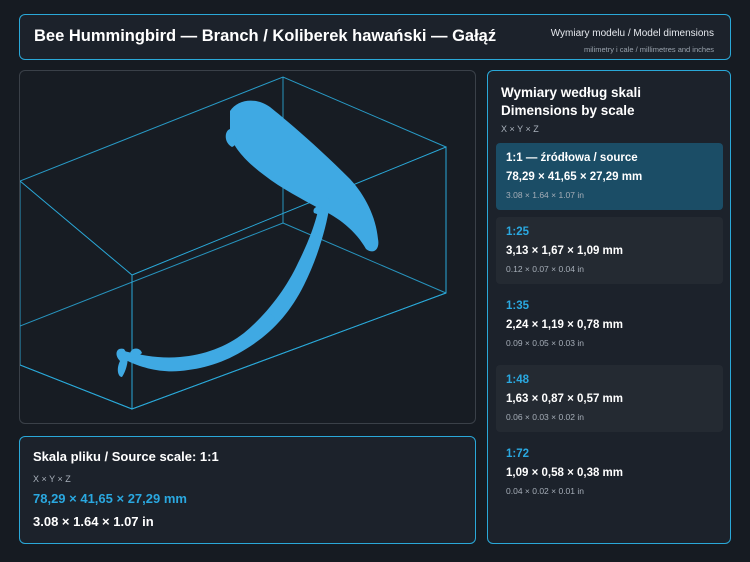  Describe the element at coordinates (565, 473) in the screenshot. I see `scale-dimensions-mm: 1,09 × 0,58 × 0,38 mm` at that location.